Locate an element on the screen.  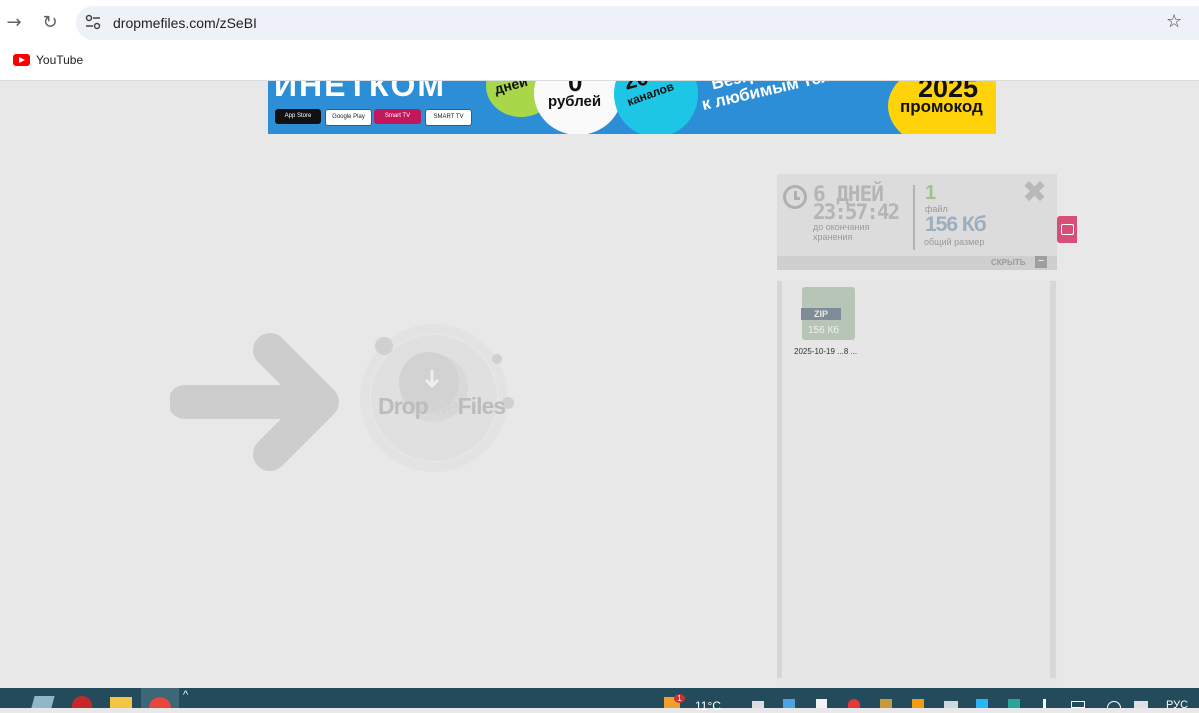
language-indicator: РУС is located at coordinates (1177, 705).